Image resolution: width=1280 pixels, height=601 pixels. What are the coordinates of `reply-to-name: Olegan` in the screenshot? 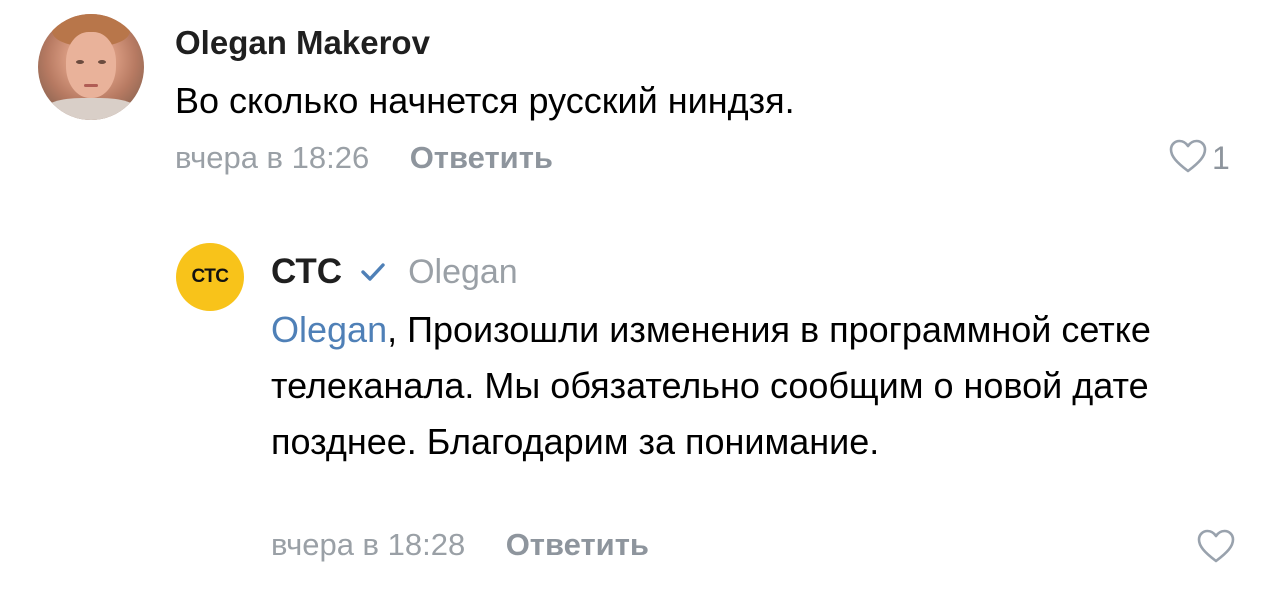 It's located at (463, 272).